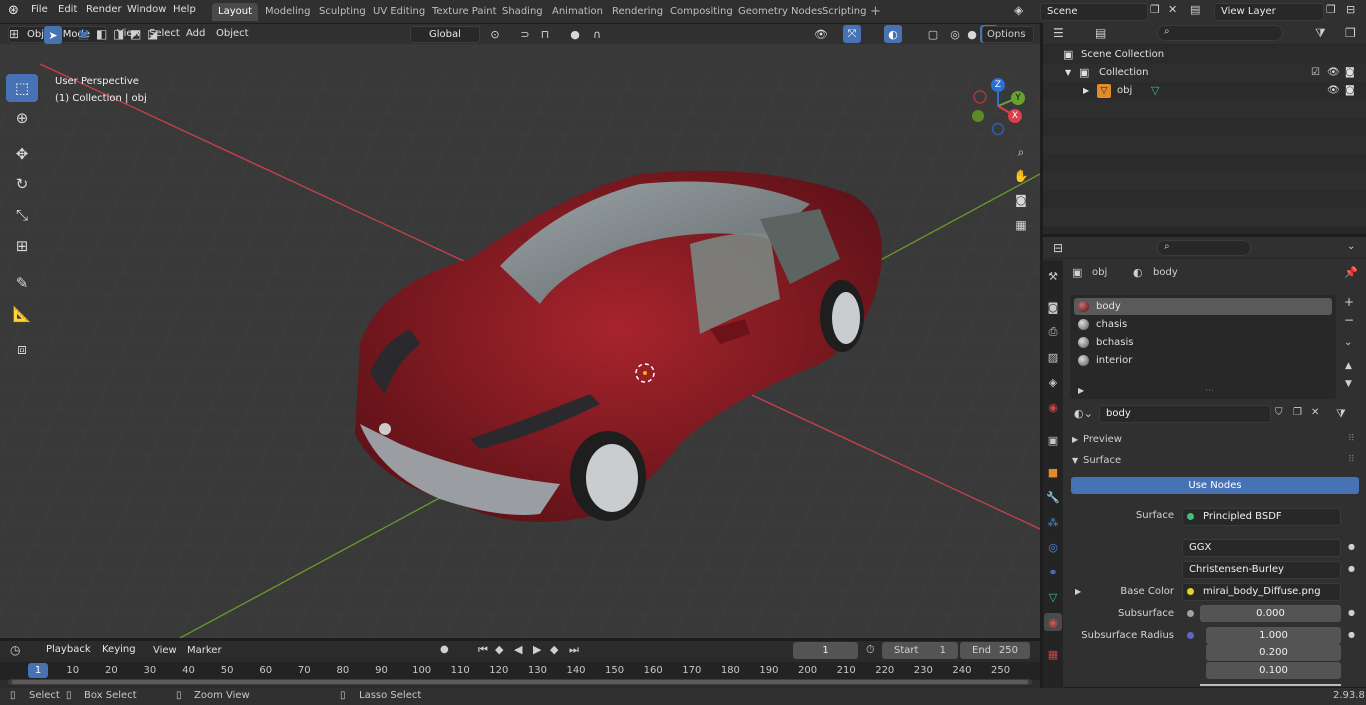 The image size is (1366, 705). What do you see at coordinates (67, 9) in the screenshot?
I see `menu-edit: Edit` at bounding box center [67, 9].